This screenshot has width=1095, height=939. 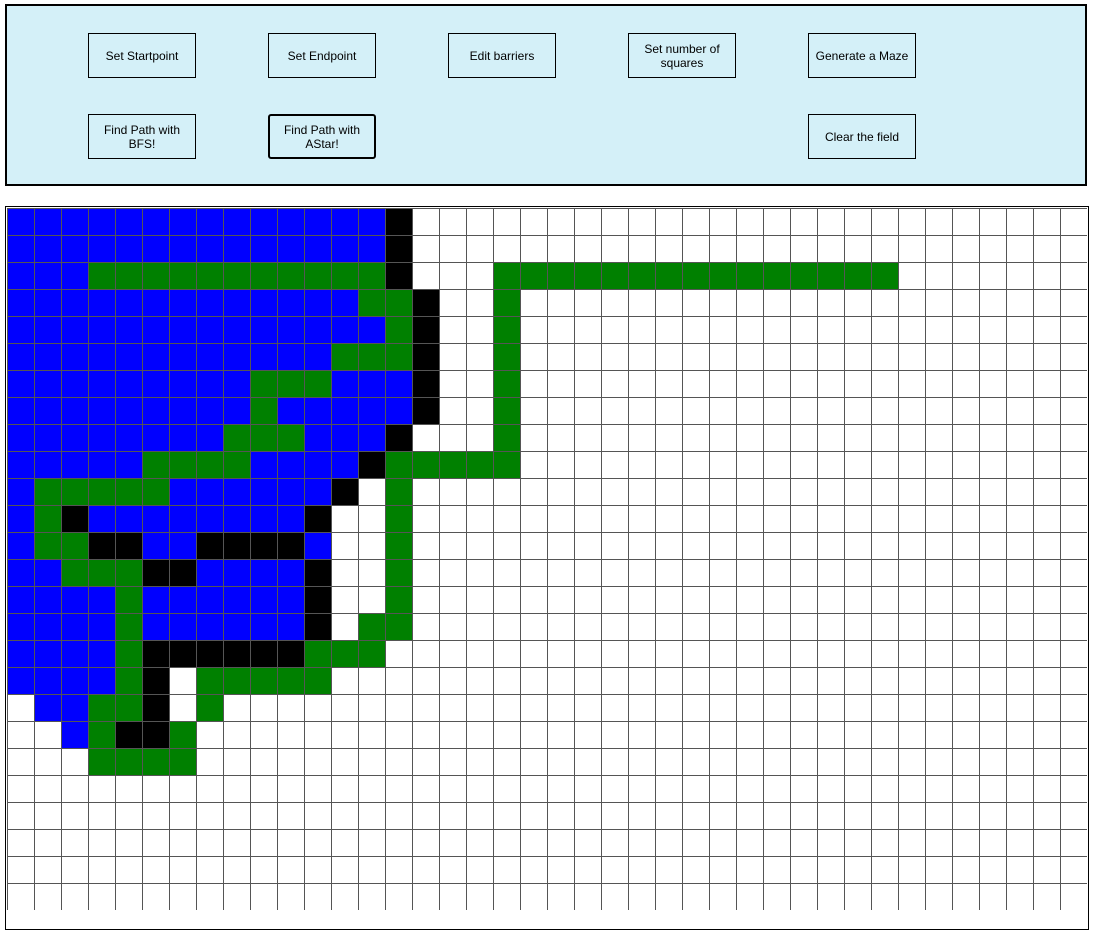 What do you see at coordinates (322, 55) in the screenshot?
I see `set-endpoint-button: Set Endpoint` at bounding box center [322, 55].